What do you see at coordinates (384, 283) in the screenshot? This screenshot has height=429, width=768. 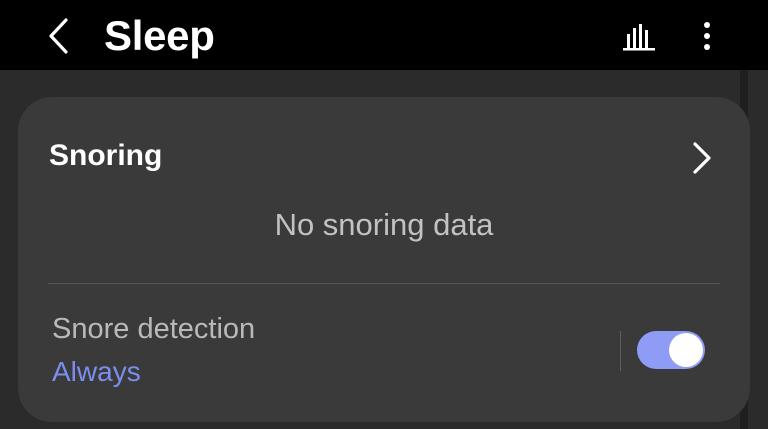 I see `divider` at bounding box center [384, 283].